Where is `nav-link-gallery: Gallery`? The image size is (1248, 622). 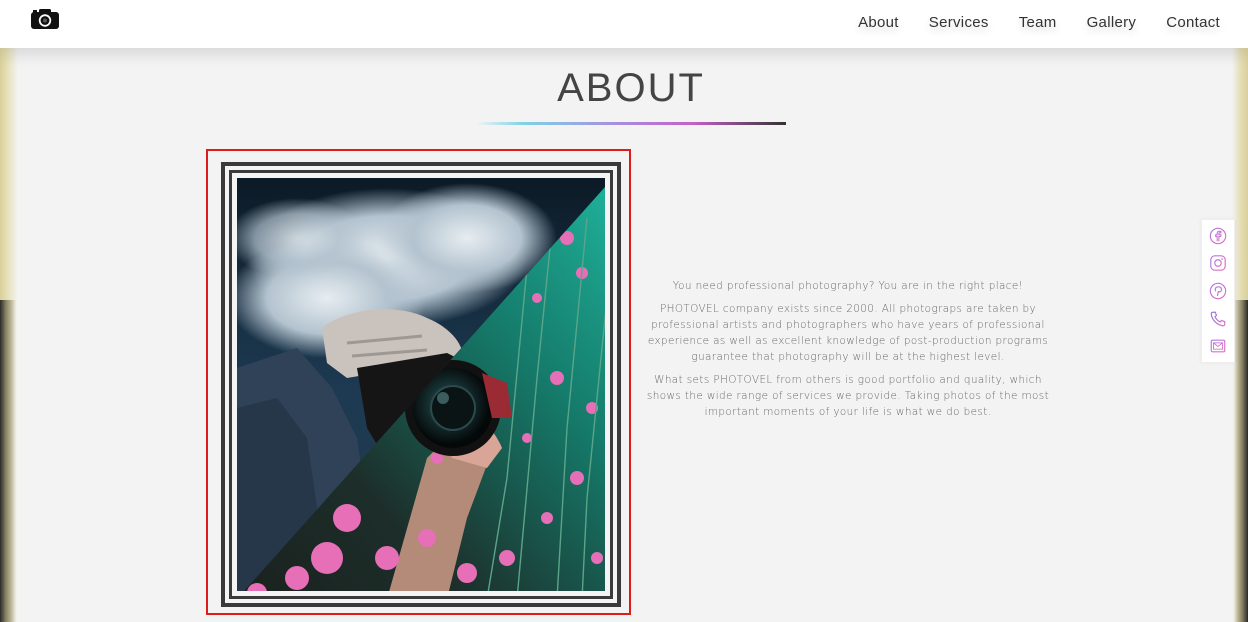 nav-link-gallery: Gallery is located at coordinates (1112, 22).